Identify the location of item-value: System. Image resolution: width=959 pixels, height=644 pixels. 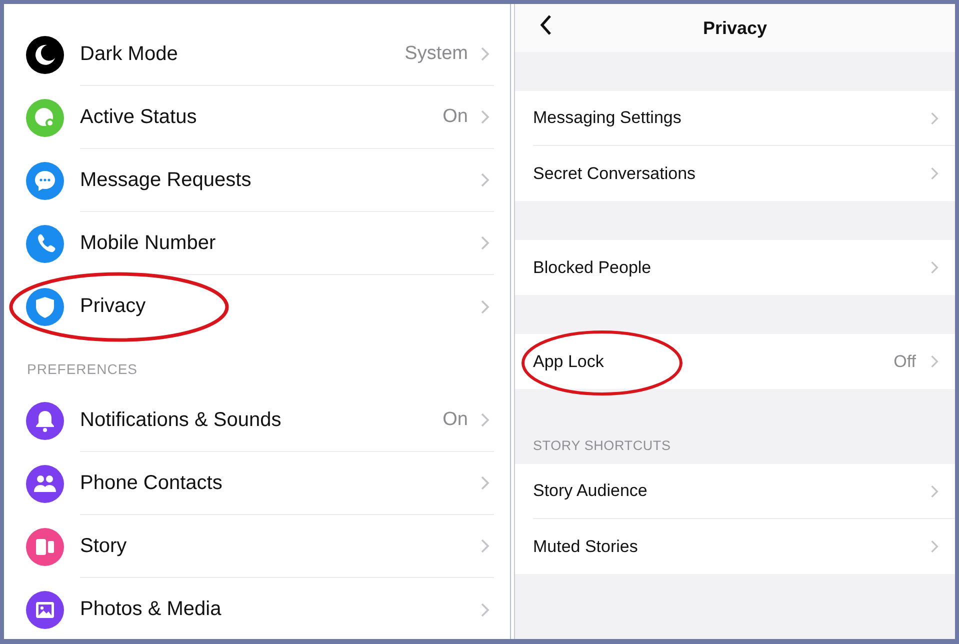
(436, 54).